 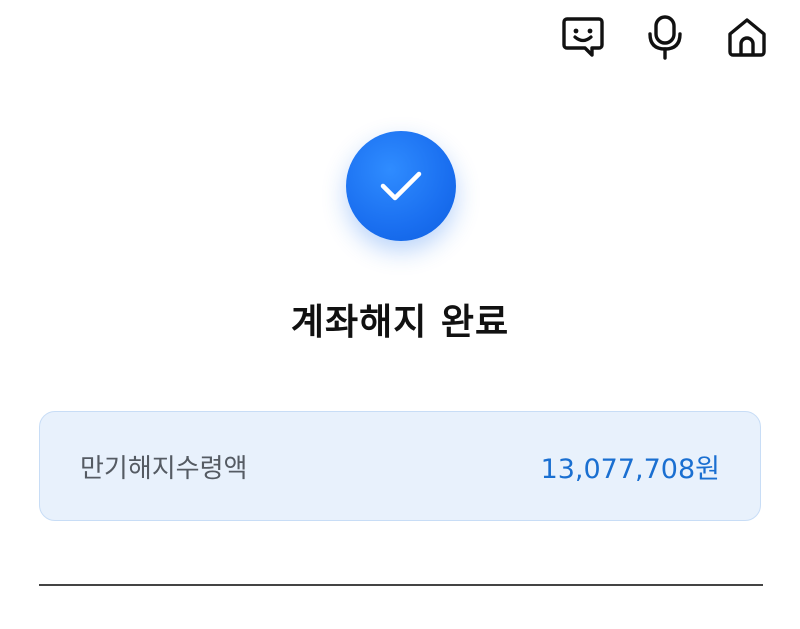 I want to click on success-badge, so click(x=401, y=186).